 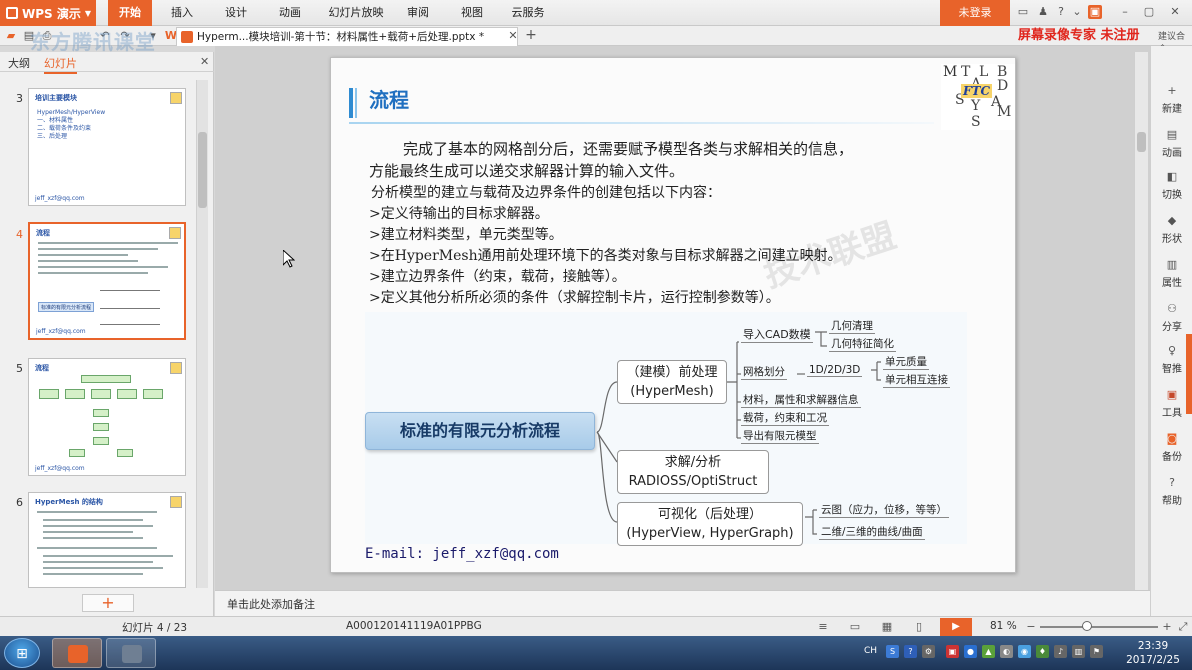 I want to click on rt-backup: ◙ 备份, so click(x=1171, y=447).